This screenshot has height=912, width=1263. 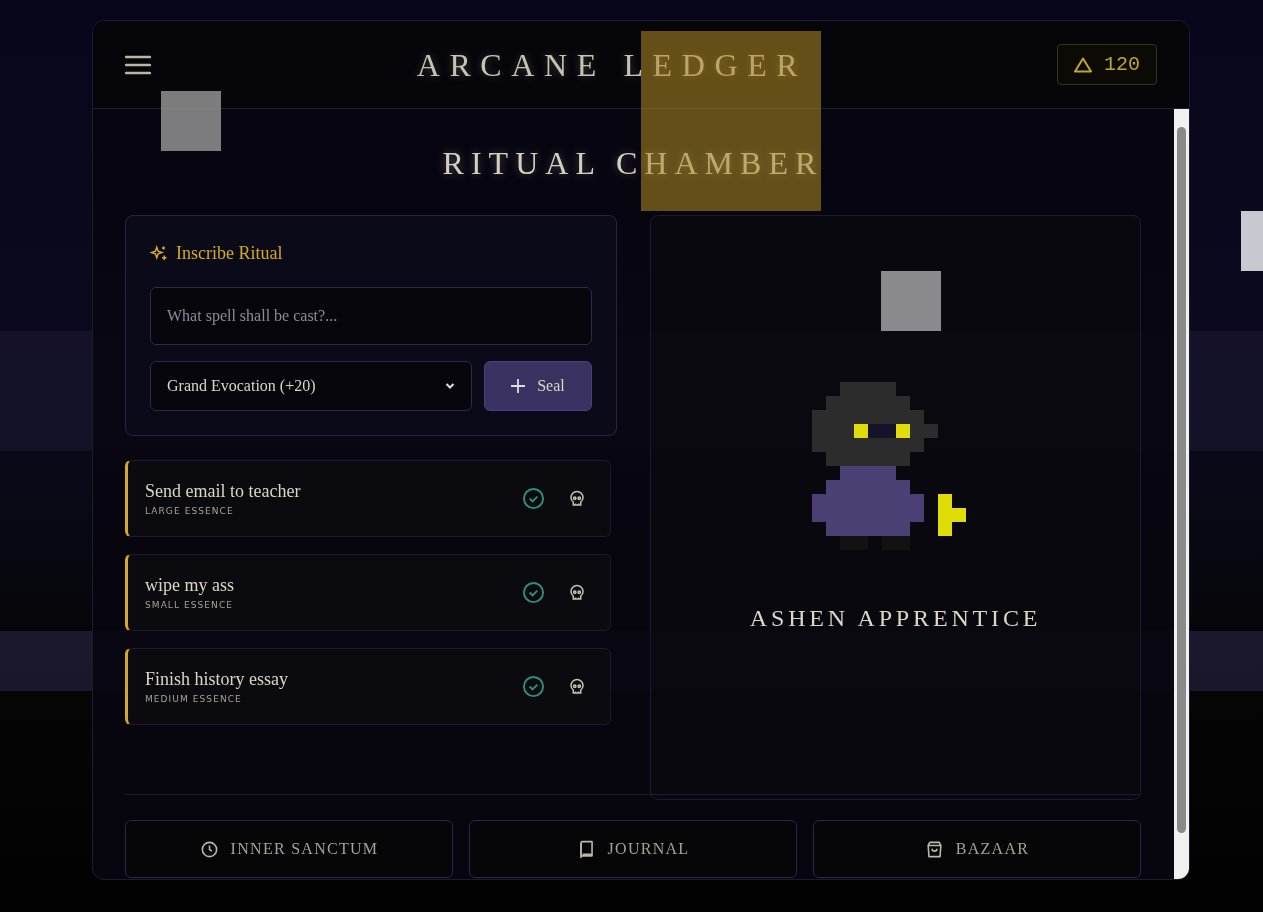 I want to click on currency-amount: 120, so click(x=1122, y=64).